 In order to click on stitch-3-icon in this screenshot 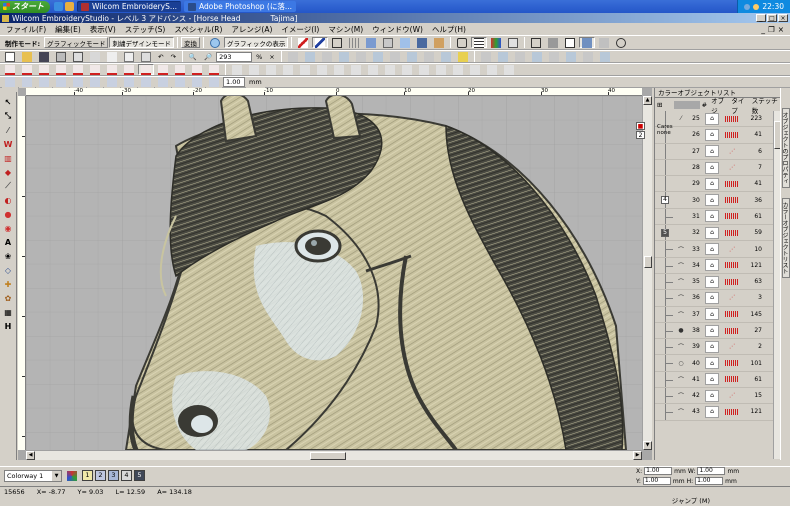, I will do `click(44, 69)`.